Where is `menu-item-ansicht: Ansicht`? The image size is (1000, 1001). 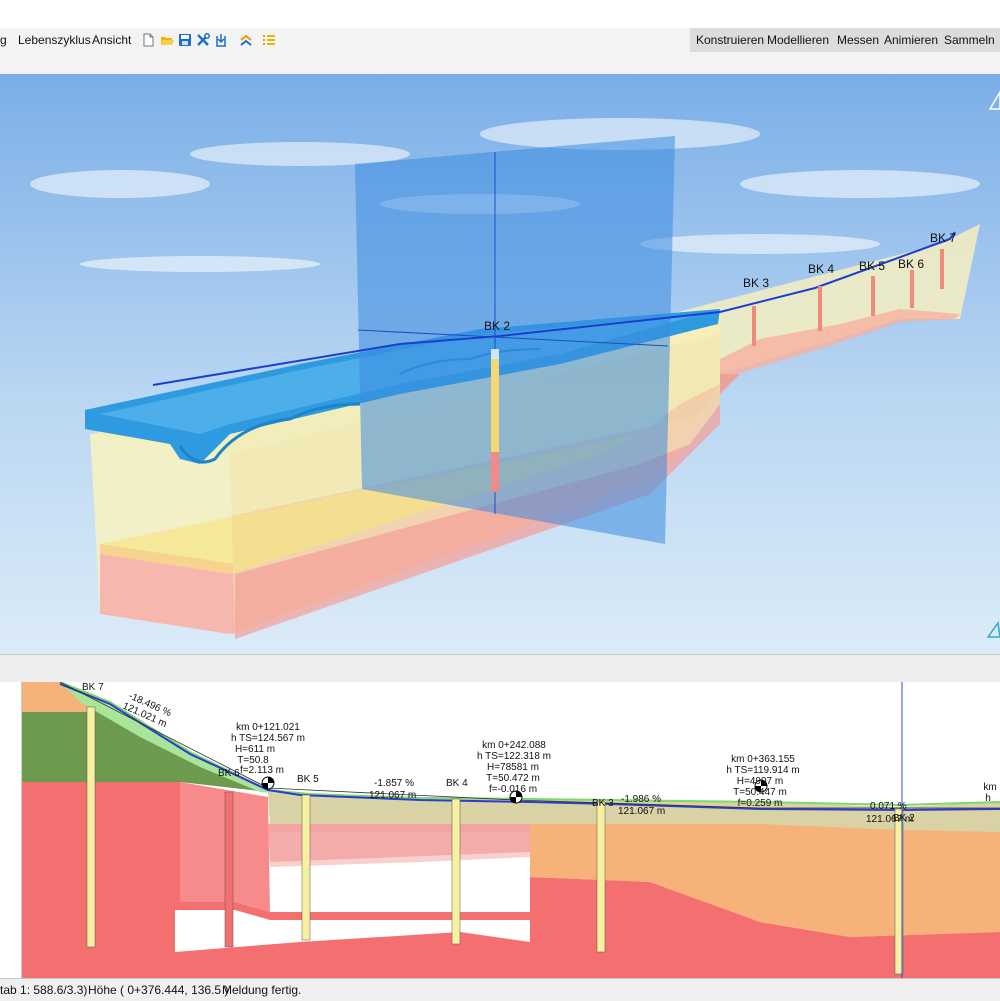 menu-item-ansicht: Ansicht is located at coordinates (111, 40).